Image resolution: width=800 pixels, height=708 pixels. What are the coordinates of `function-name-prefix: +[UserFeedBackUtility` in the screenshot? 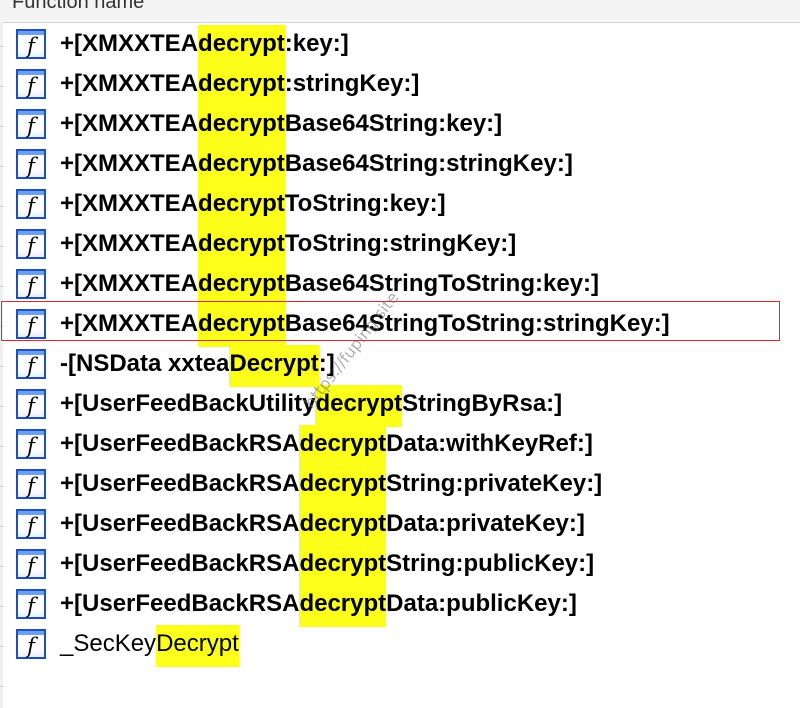 It's located at (188, 403).